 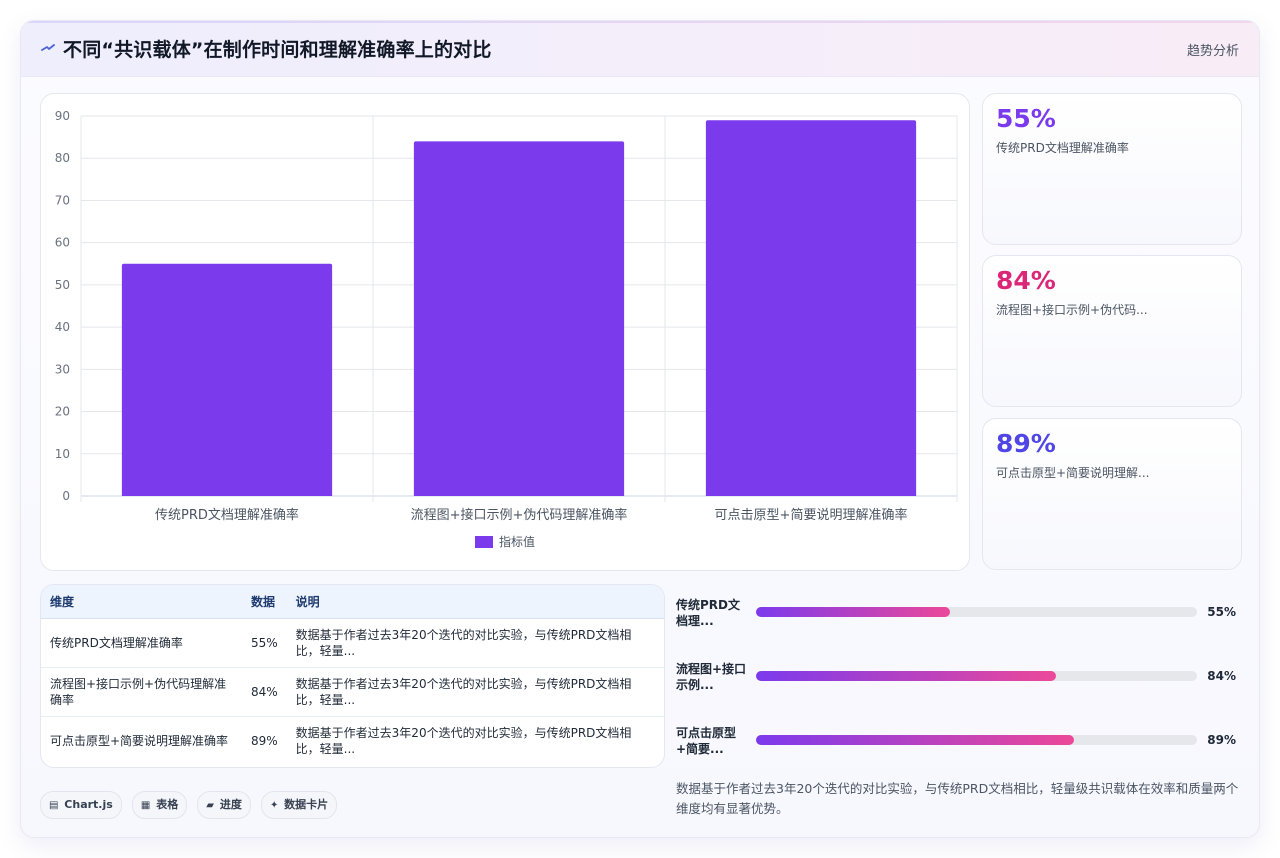 I want to click on chart-icon: ▤, so click(x=54, y=805).